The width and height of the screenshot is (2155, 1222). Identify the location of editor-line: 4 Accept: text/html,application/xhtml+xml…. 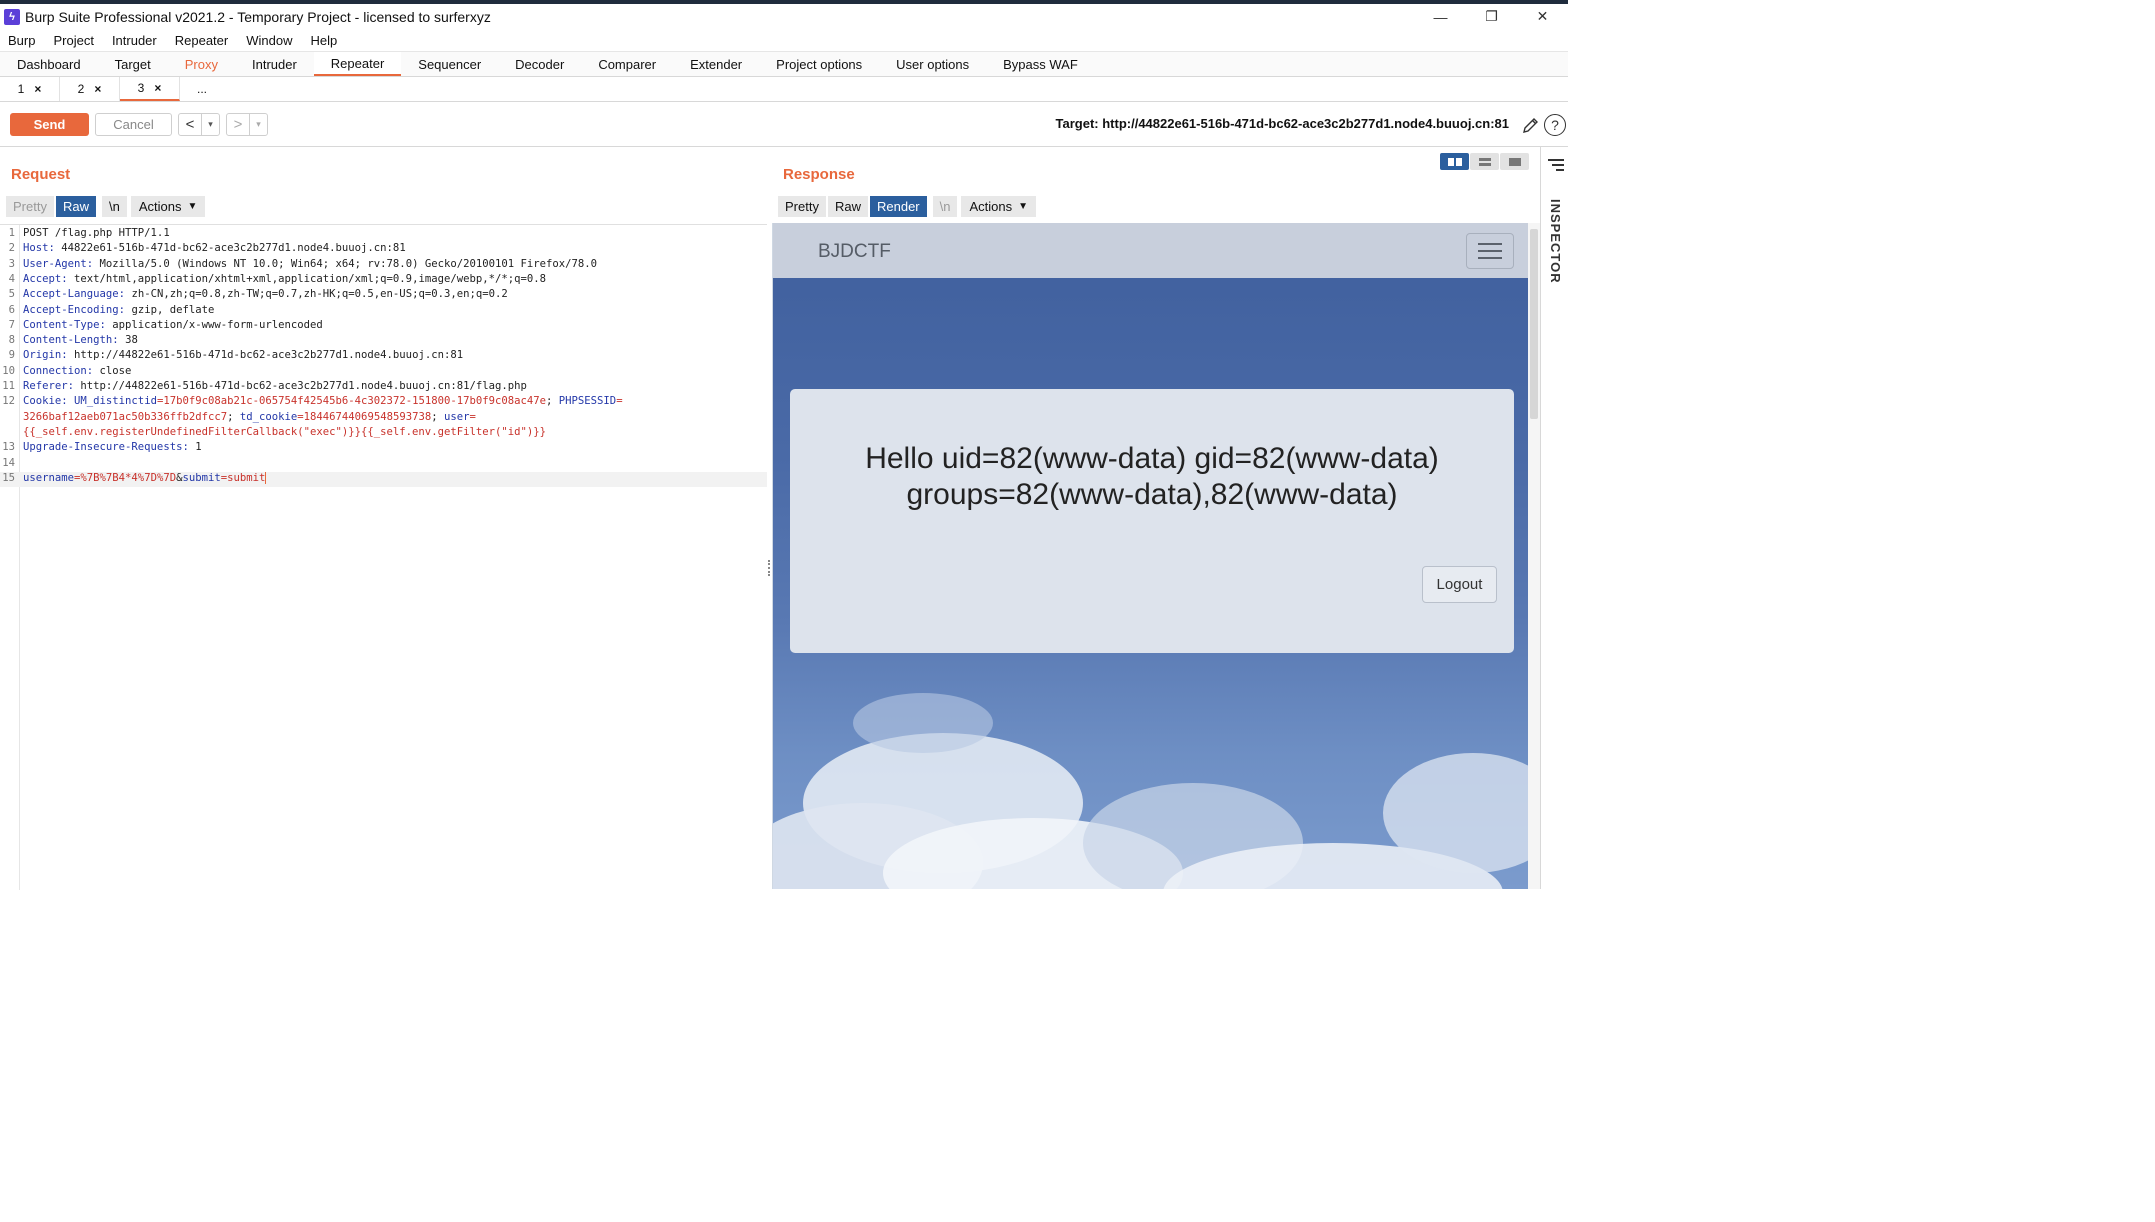
(383, 280).